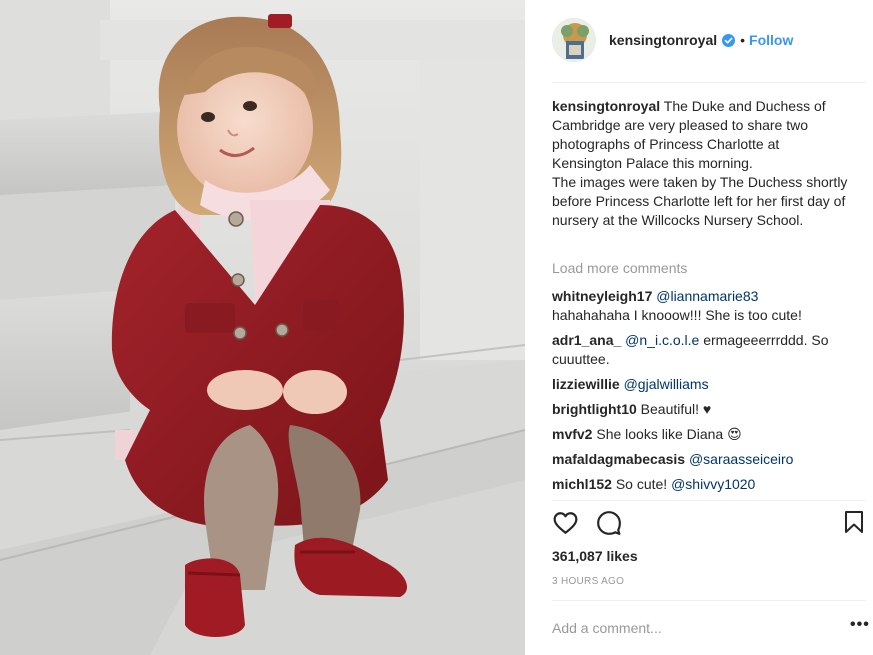  I want to click on post-actions, so click(709, 525).